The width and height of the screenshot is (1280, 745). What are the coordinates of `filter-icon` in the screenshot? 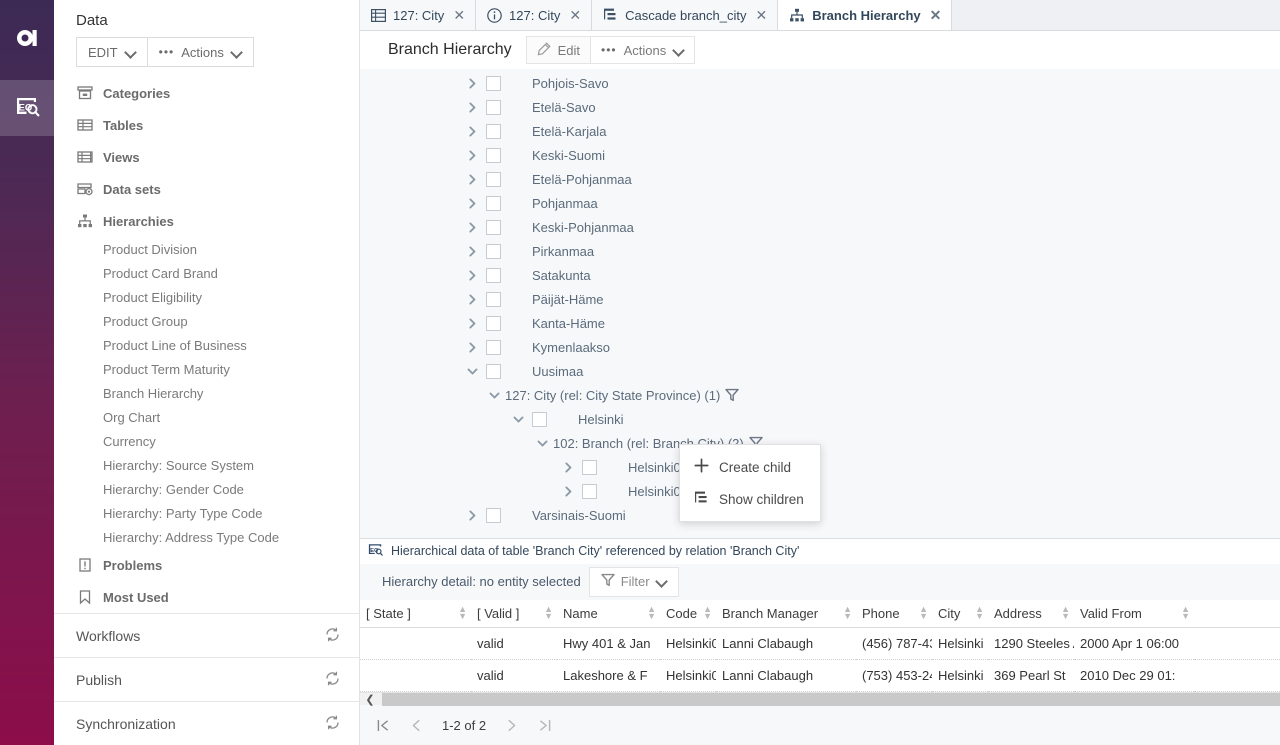 It's located at (732, 395).